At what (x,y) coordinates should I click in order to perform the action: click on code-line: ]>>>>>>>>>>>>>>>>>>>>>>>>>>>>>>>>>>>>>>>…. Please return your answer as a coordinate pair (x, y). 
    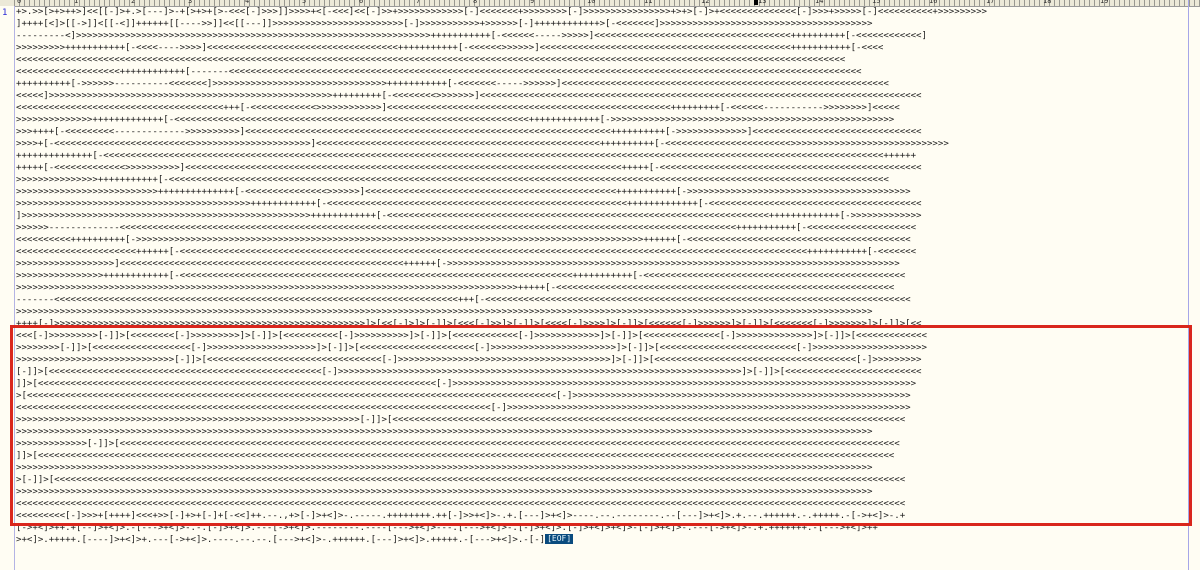
    Looking at the image, I should click on (469, 216).